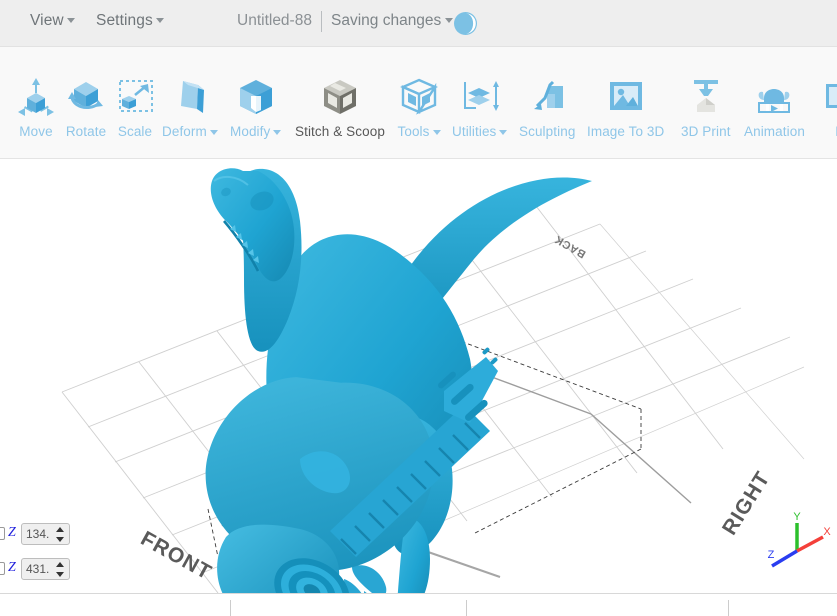  Describe the element at coordinates (274, 21) in the screenshot. I see `document-title: Untitled-88` at that location.